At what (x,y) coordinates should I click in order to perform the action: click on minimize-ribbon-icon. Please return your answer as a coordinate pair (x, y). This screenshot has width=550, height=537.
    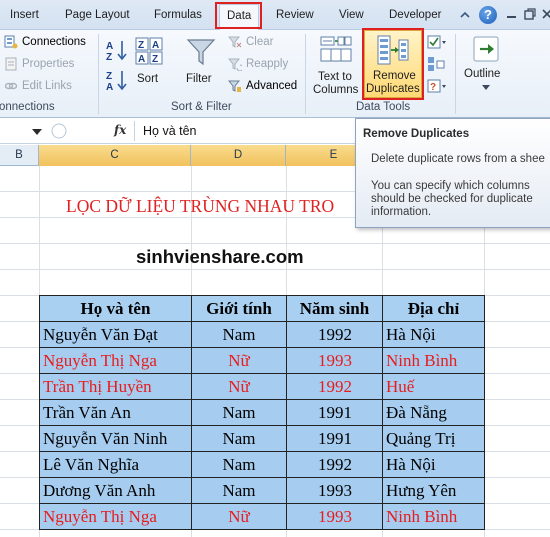
    Looking at the image, I should click on (465, 15).